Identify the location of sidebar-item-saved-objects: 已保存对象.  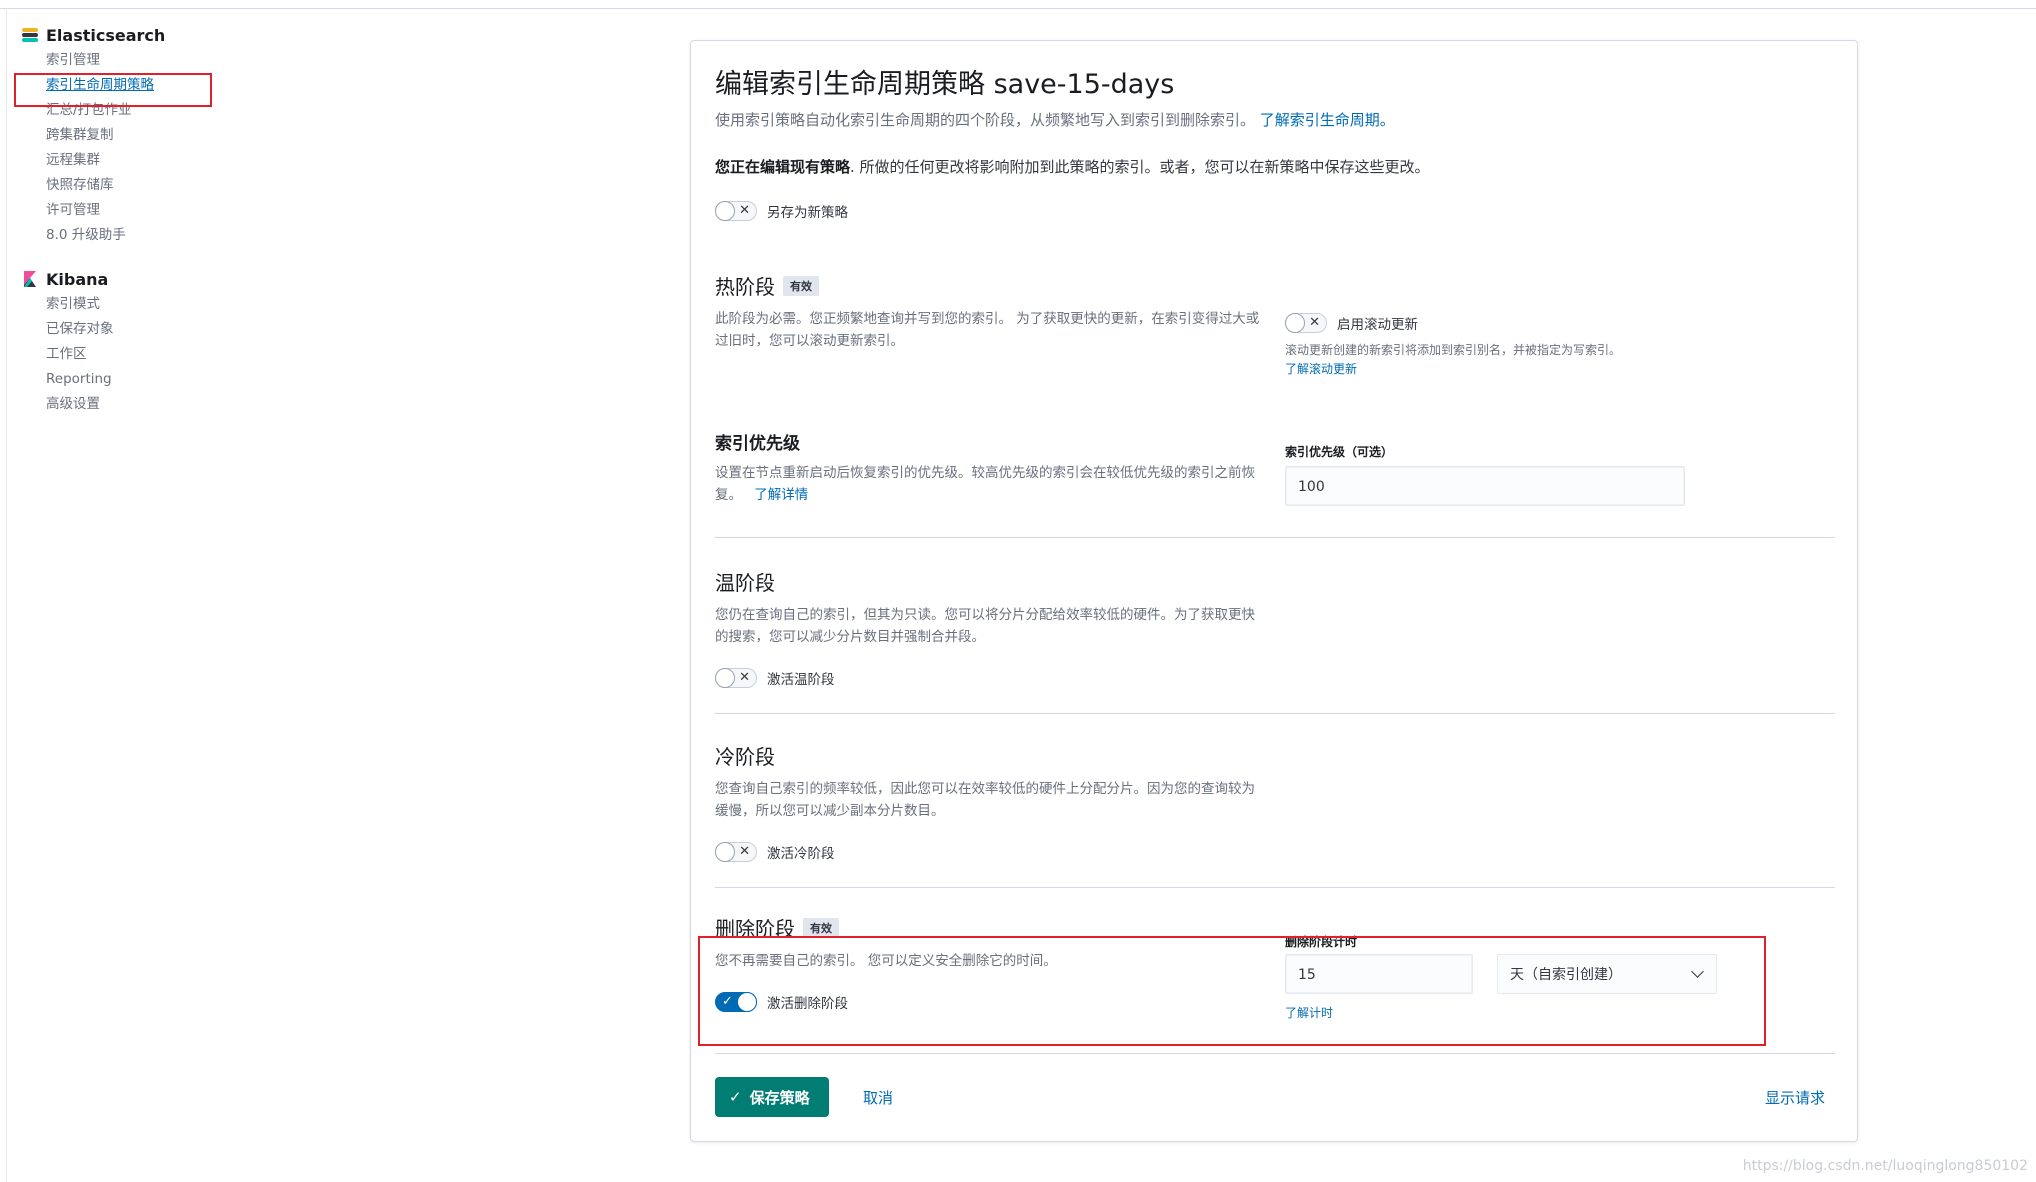
(142, 329).